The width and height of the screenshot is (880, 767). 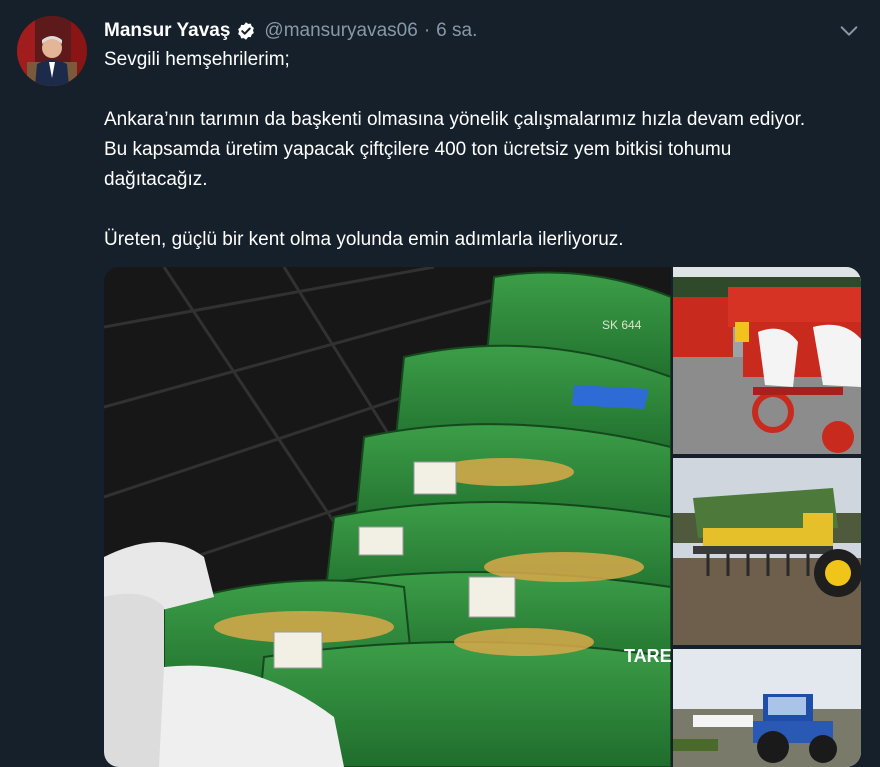 I want to click on verified-badge-icon, so click(x=246, y=31).